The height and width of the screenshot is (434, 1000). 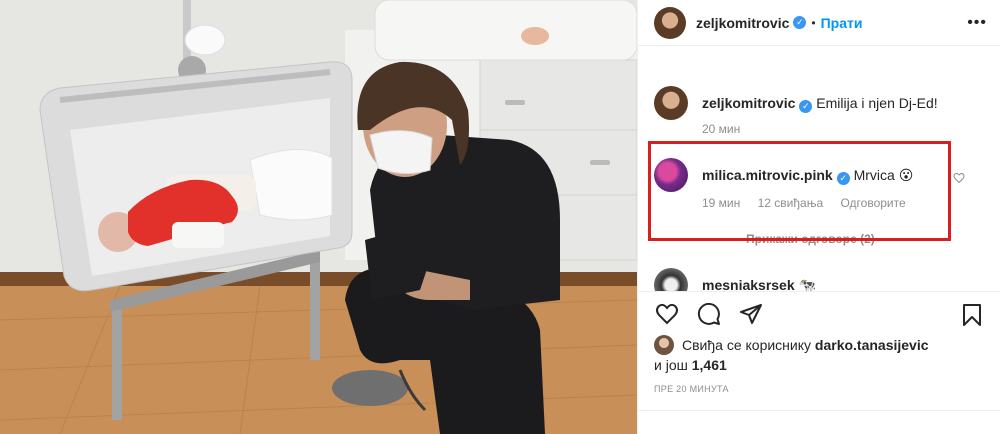 I want to click on paper-plane-icon, so click(x=751, y=314).